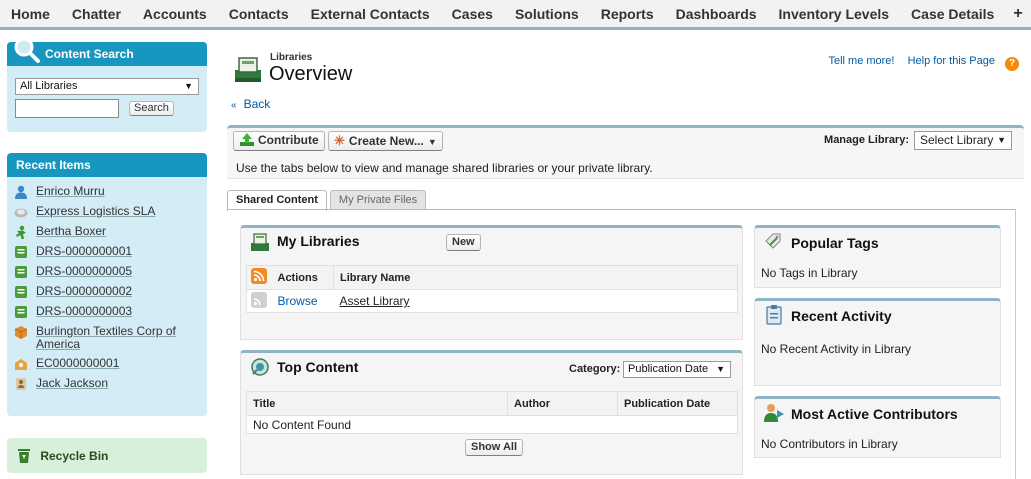 The width and height of the screenshot is (1031, 479). I want to click on recent-item: DRS-0000000001, so click(107, 252).